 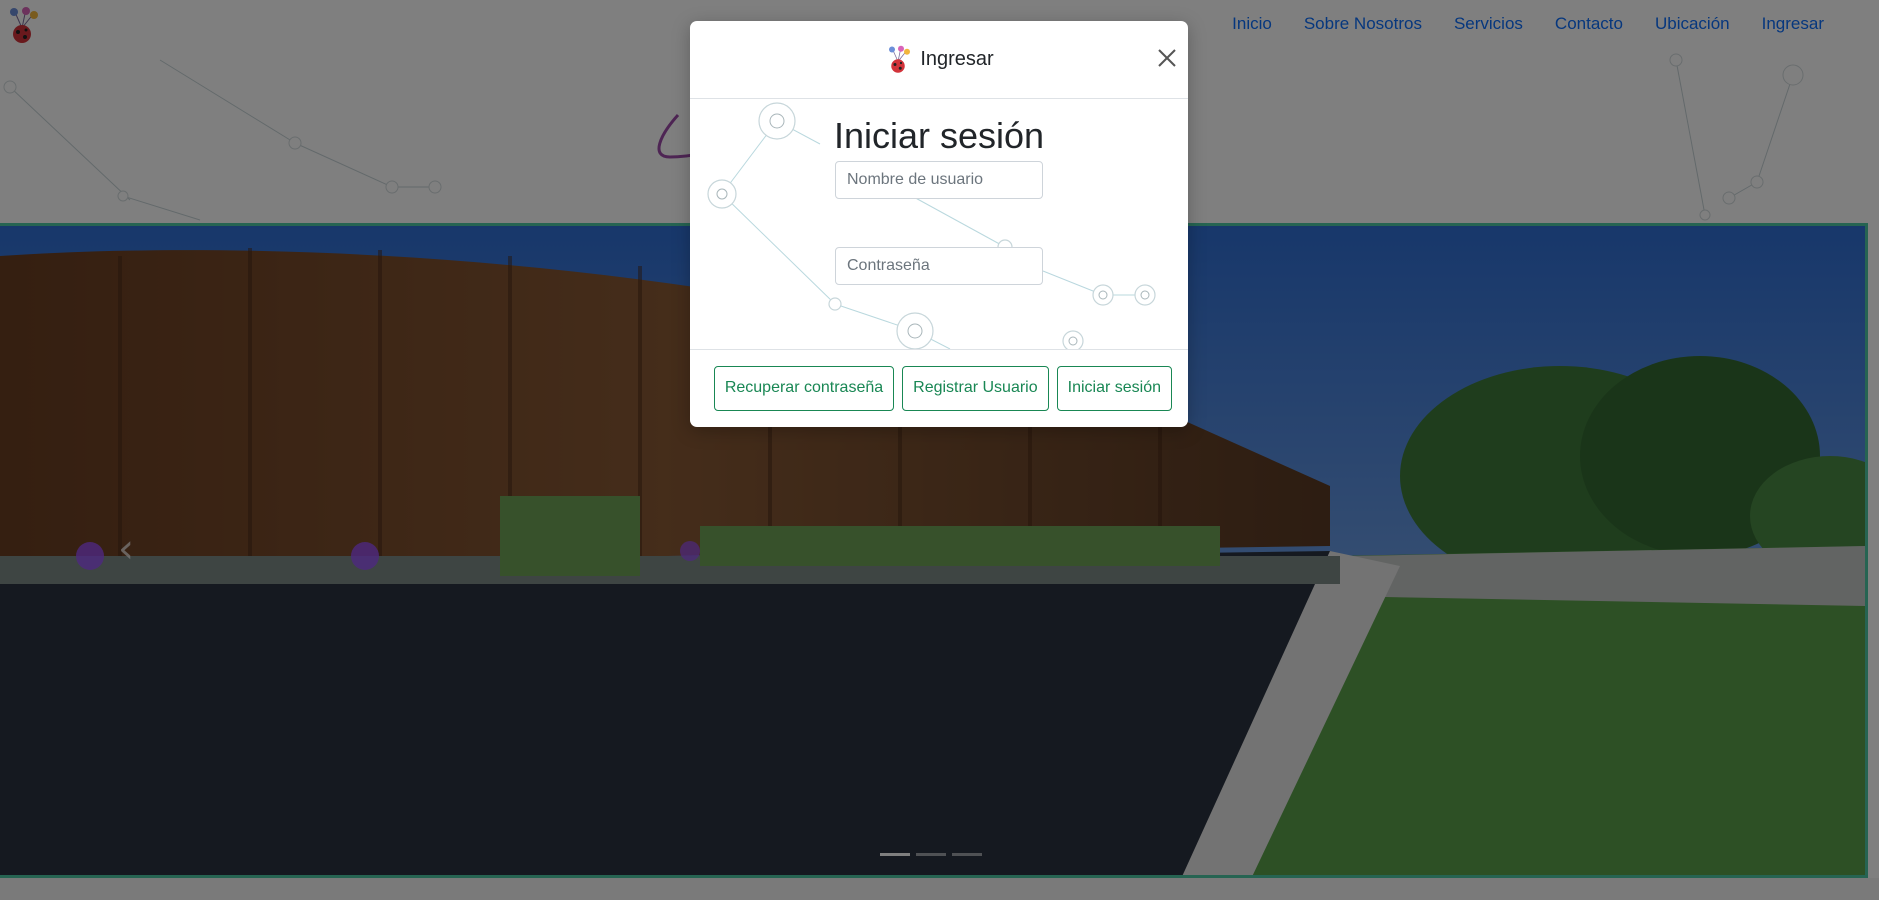 What do you see at coordinates (939, 266) in the screenshot?
I see `password-input` at bounding box center [939, 266].